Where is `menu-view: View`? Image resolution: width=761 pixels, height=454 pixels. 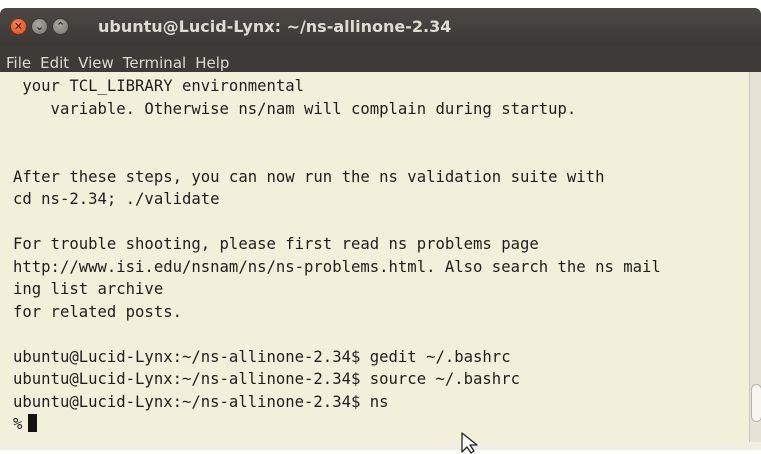
menu-view: View is located at coordinates (96, 63).